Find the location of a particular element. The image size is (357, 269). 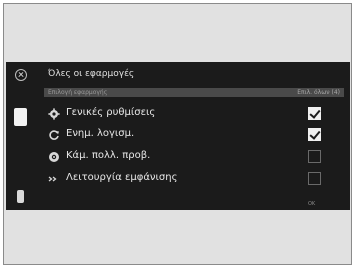

gear-icon is located at coordinates (54, 114).